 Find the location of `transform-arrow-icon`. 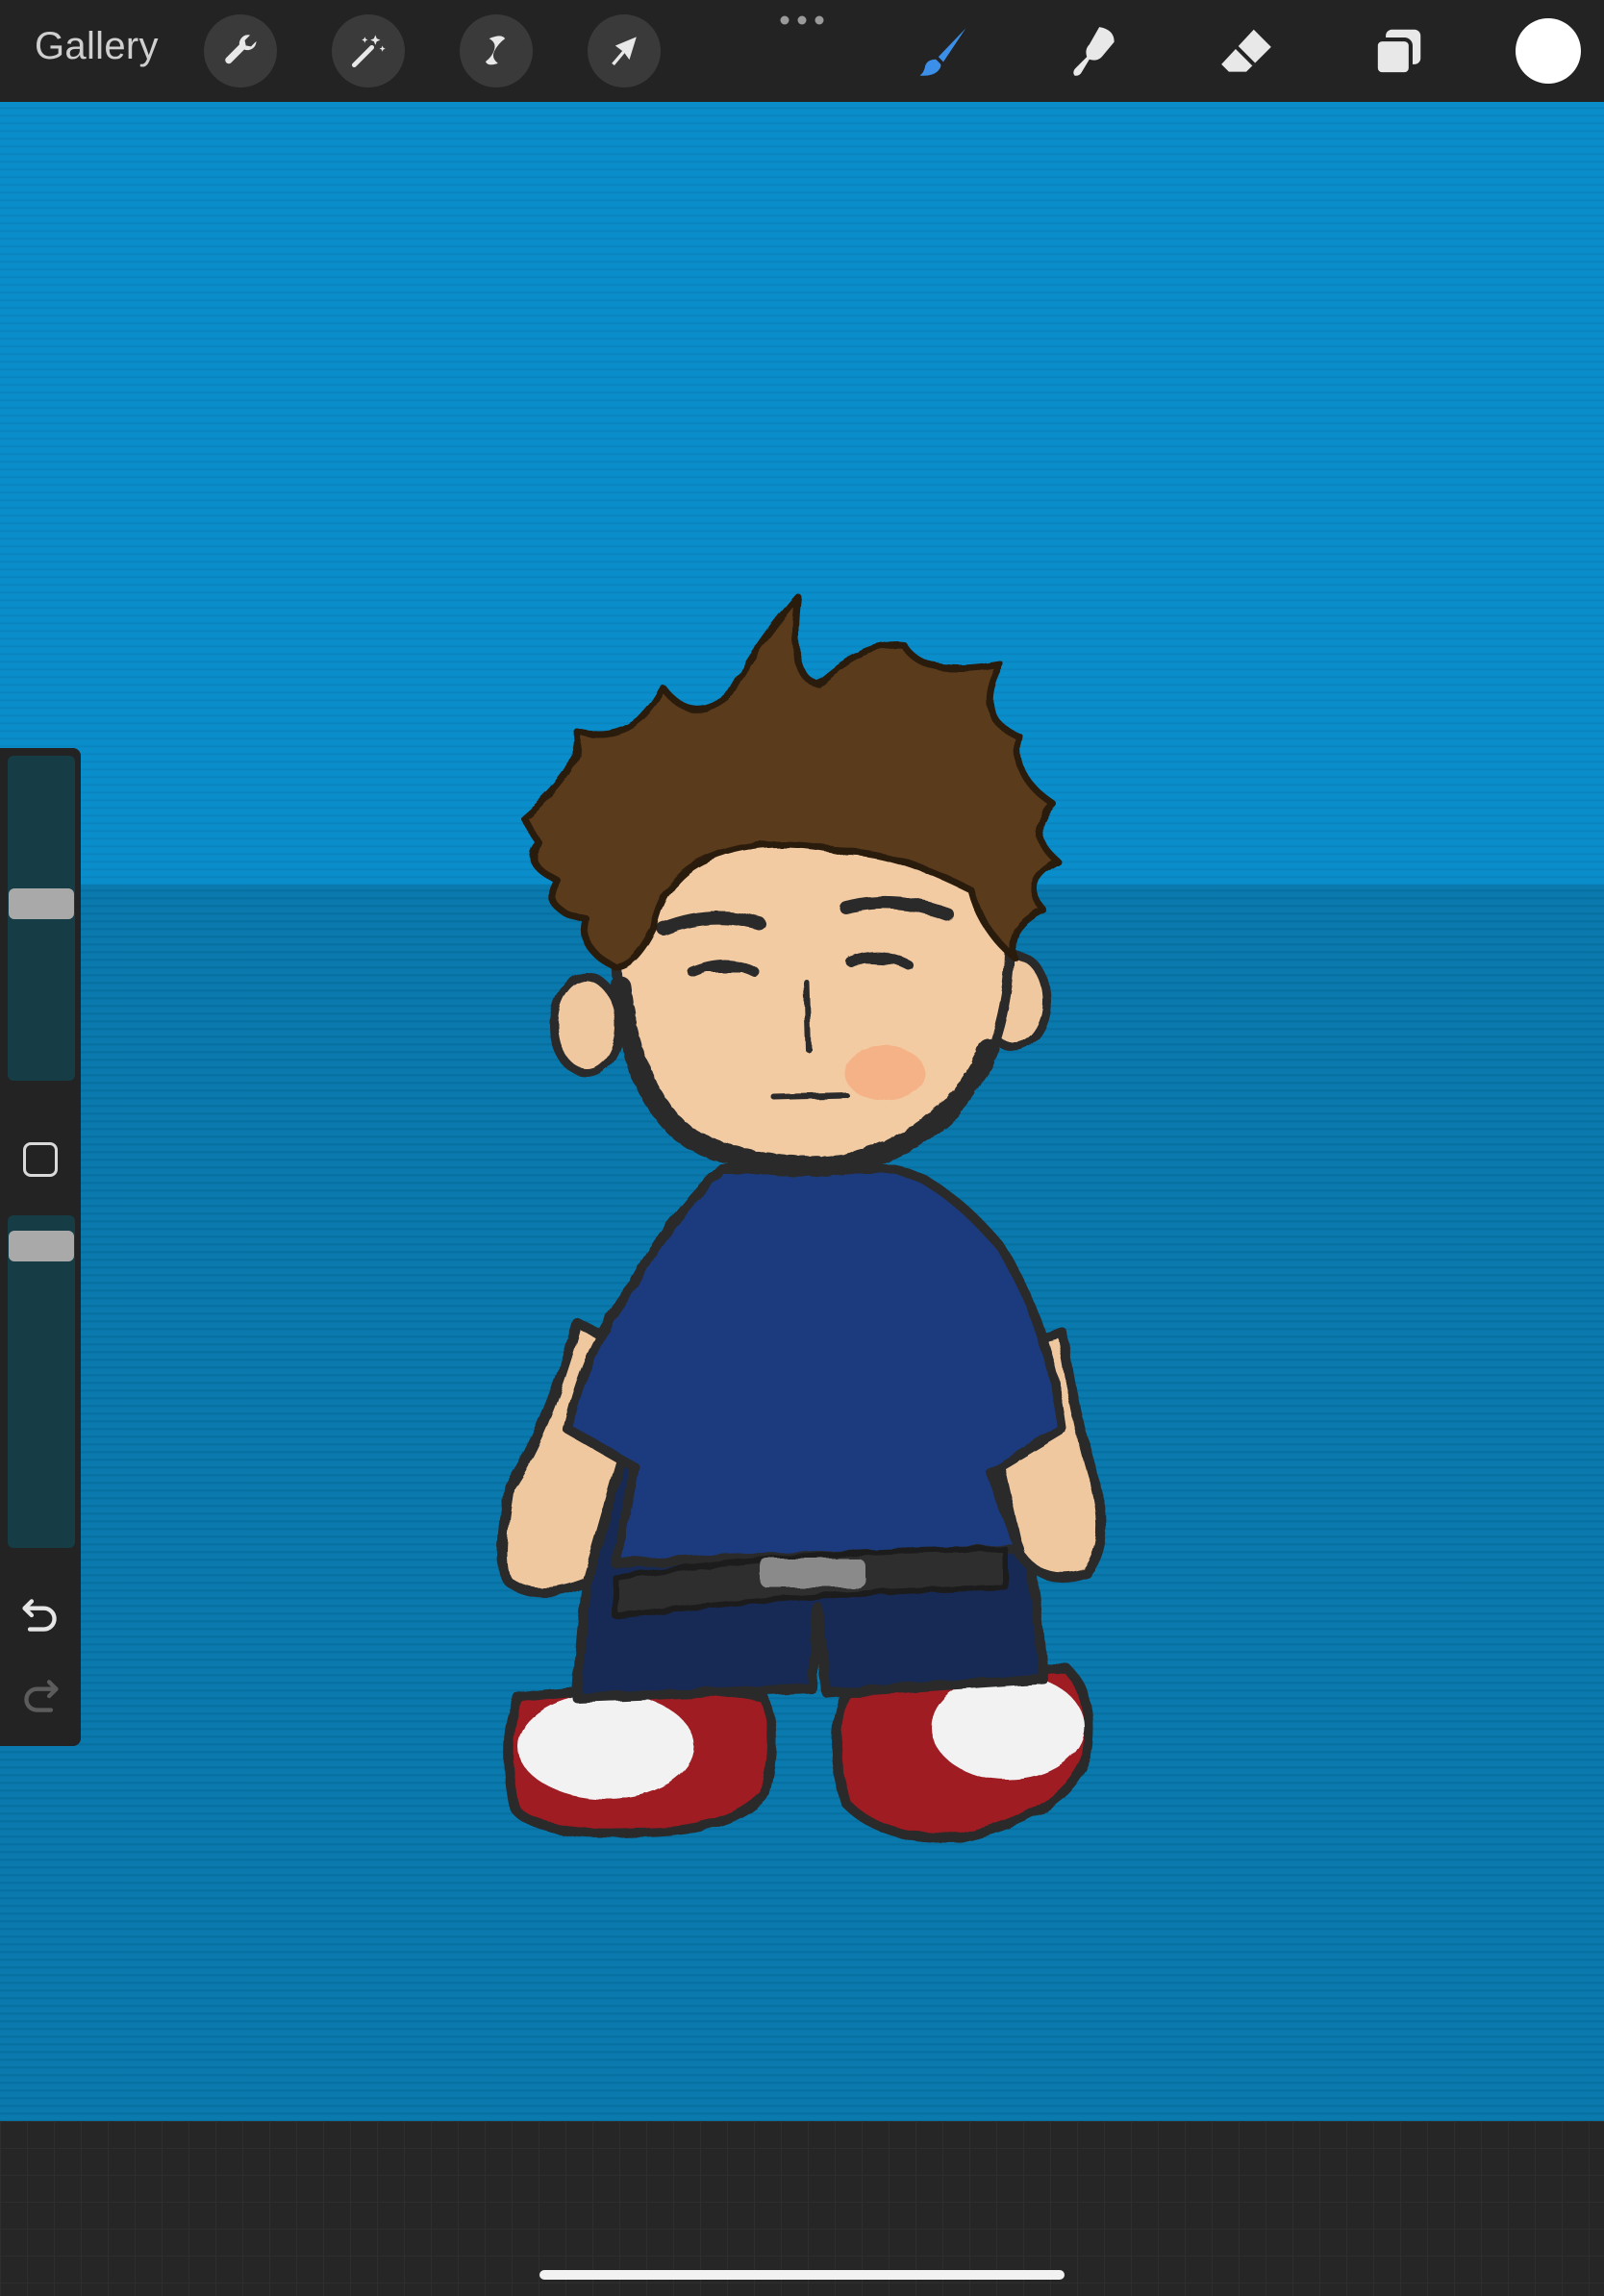

transform-arrow-icon is located at coordinates (624, 51).